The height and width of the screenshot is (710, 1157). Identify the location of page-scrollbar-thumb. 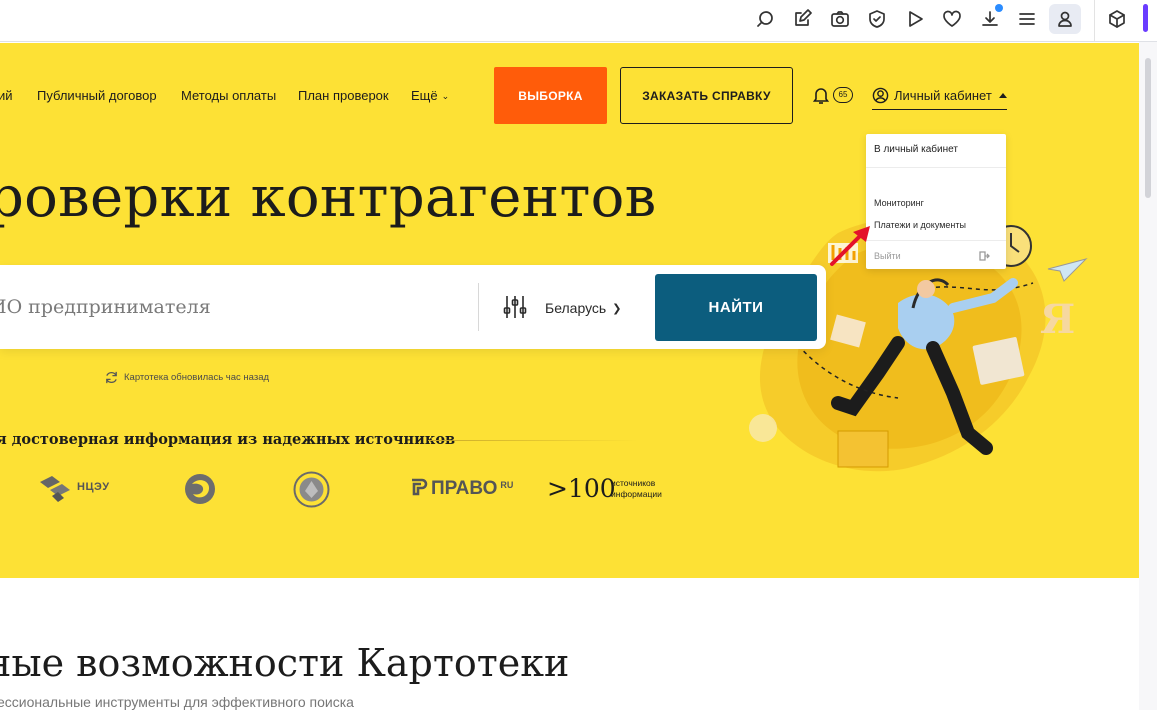
(1148, 128).